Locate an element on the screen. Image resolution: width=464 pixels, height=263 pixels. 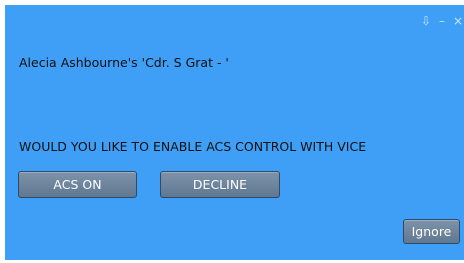
decline-button: DECLINE is located at coordinates (220, 184).